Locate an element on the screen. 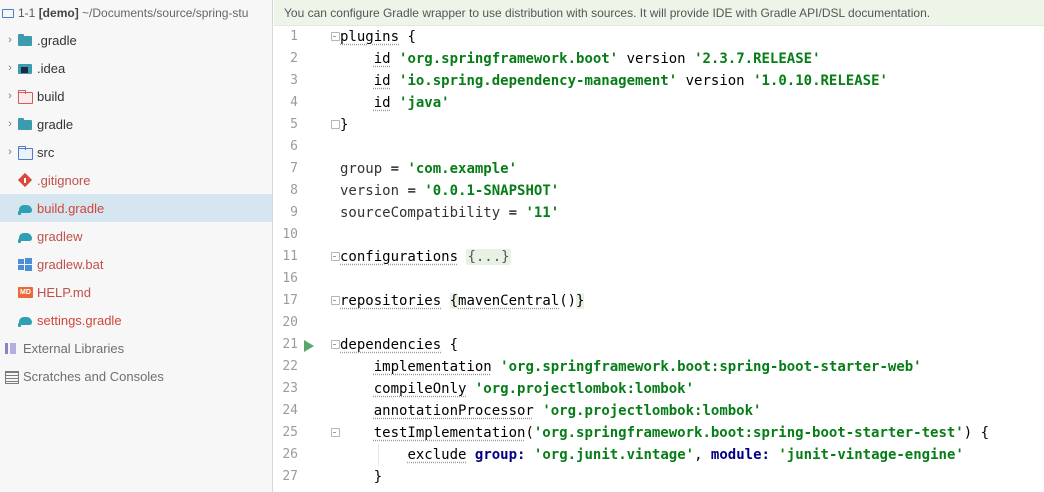  tree-item-help-md: HELP.md is located at coordinates (136, 292).